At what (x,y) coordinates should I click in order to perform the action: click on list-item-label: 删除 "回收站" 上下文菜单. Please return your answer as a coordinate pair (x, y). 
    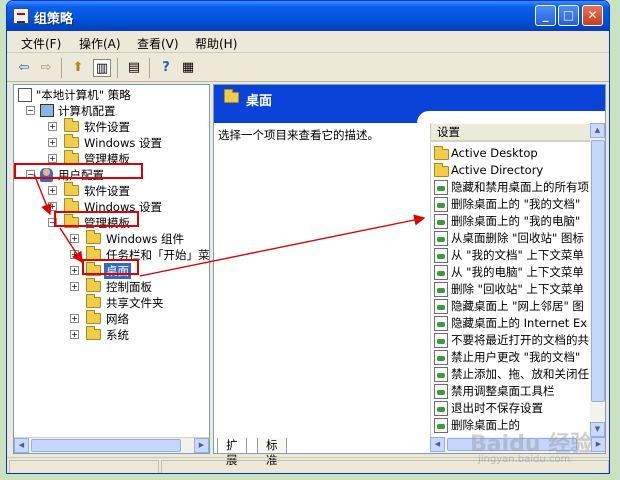
    Looking at the image, I should click on (517, 289).